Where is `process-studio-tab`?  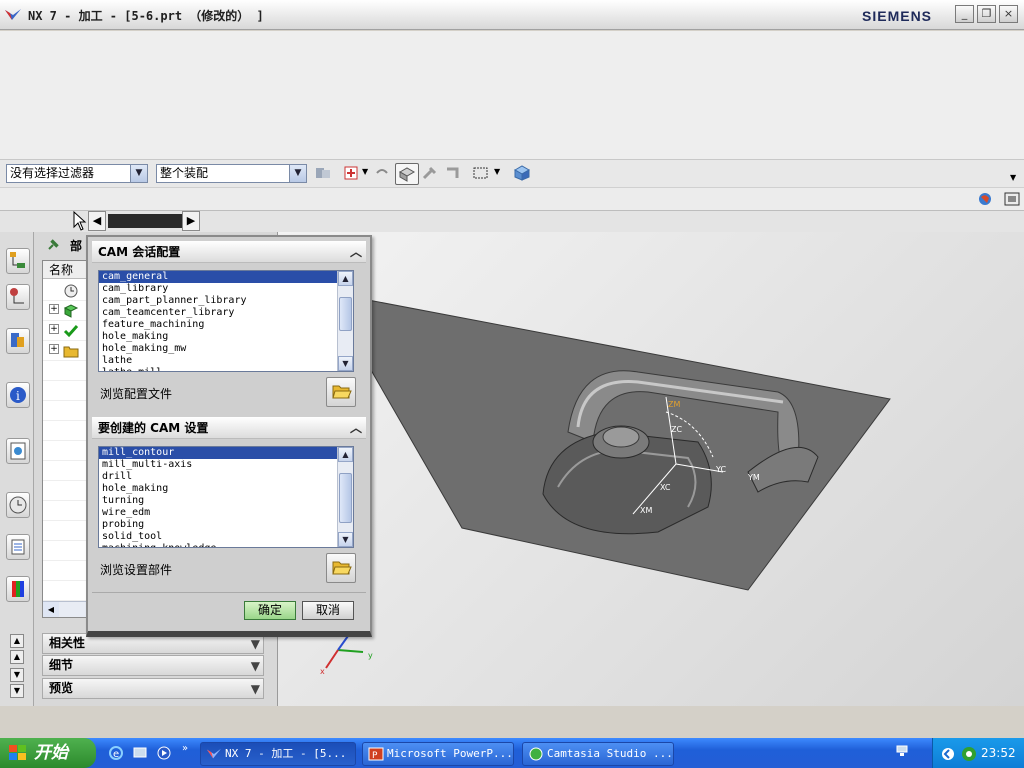
process-studio-tab is located at coordinates (18, 547).